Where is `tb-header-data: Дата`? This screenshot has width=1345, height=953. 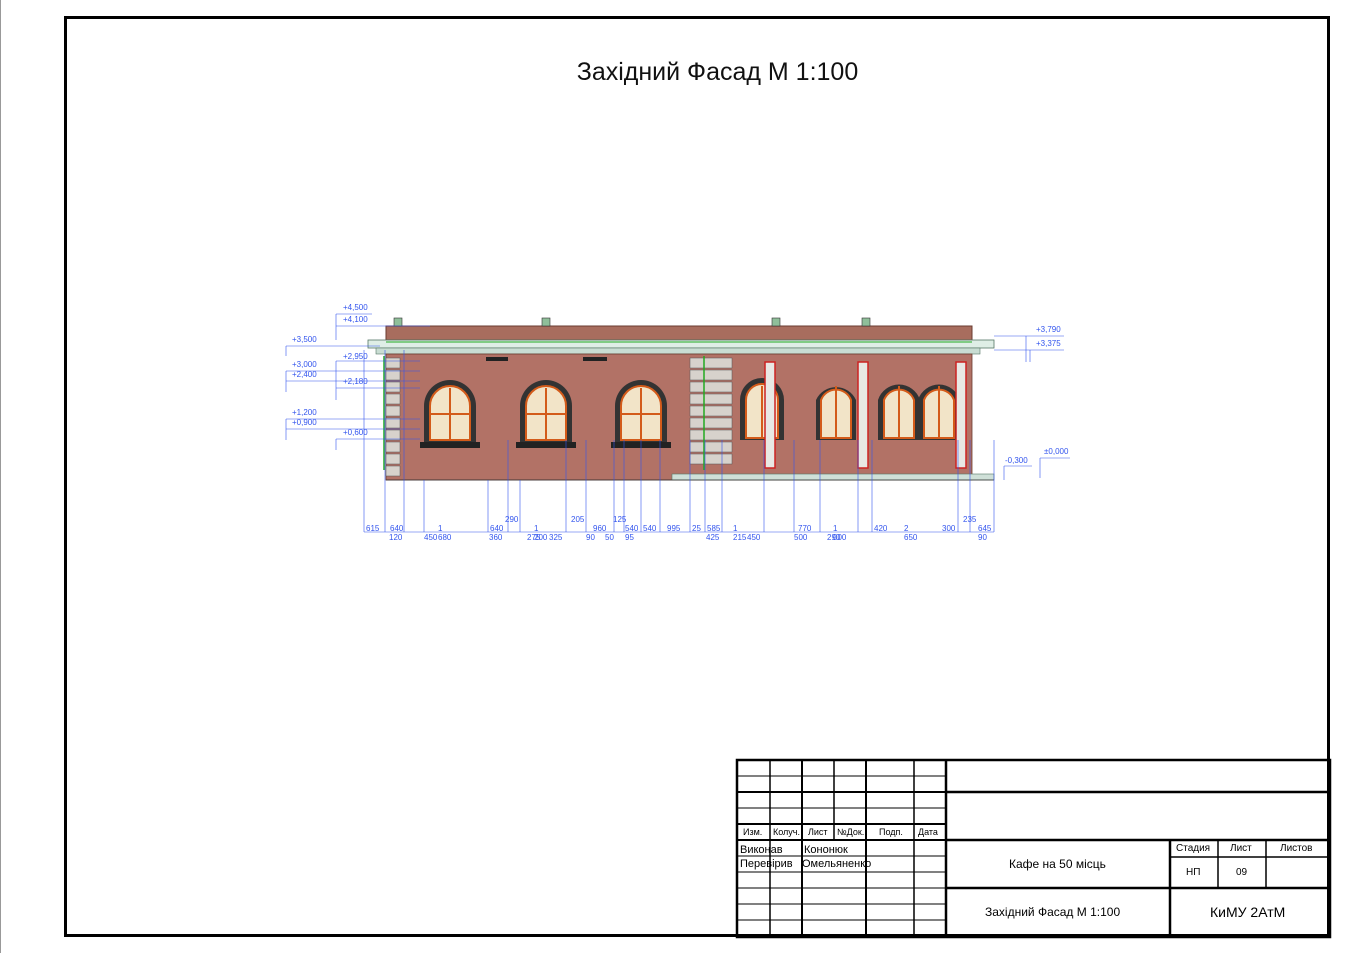 tb-header-data: Дата is located at coordinates (928, 832).